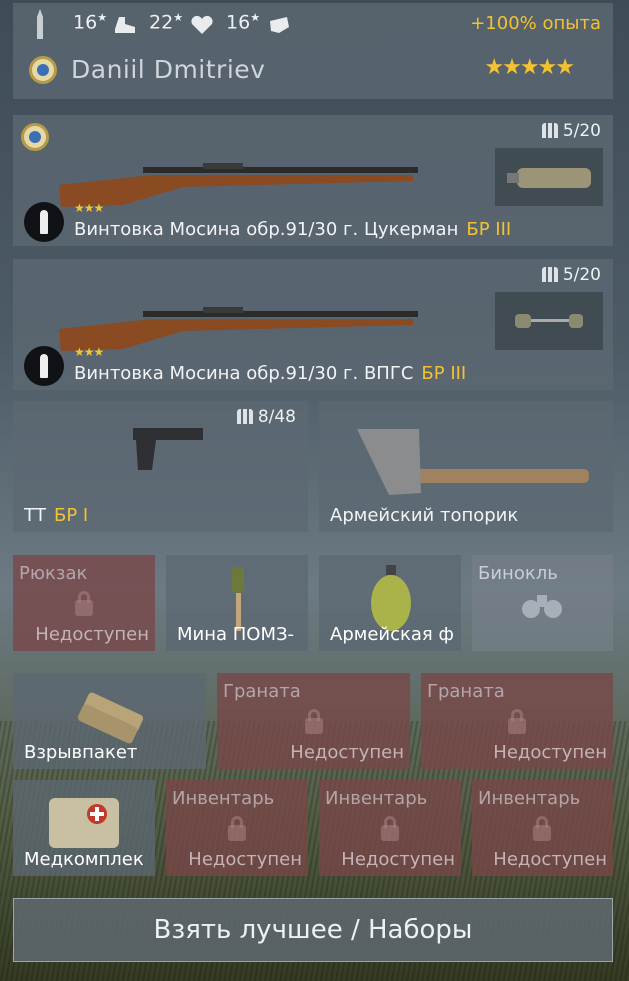 The width and height of the screenshot is (629, 981). Describe the element at coordinates (279, 25) in the screenshot. I see `fist-icon` at that location.